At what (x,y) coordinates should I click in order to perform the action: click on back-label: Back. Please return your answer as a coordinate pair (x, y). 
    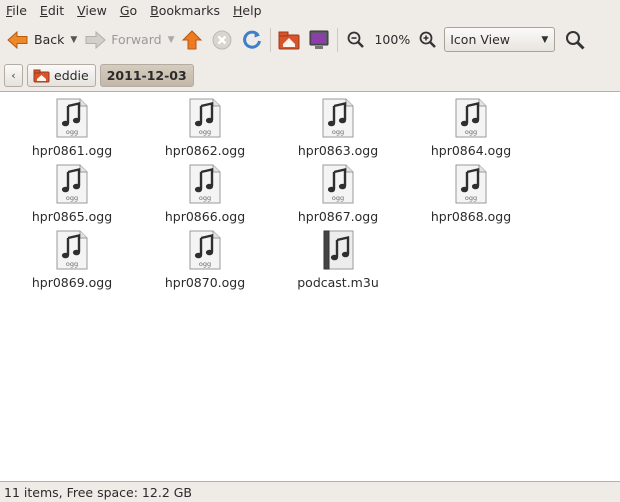
    Looking at the image, I should click on (49, 39).